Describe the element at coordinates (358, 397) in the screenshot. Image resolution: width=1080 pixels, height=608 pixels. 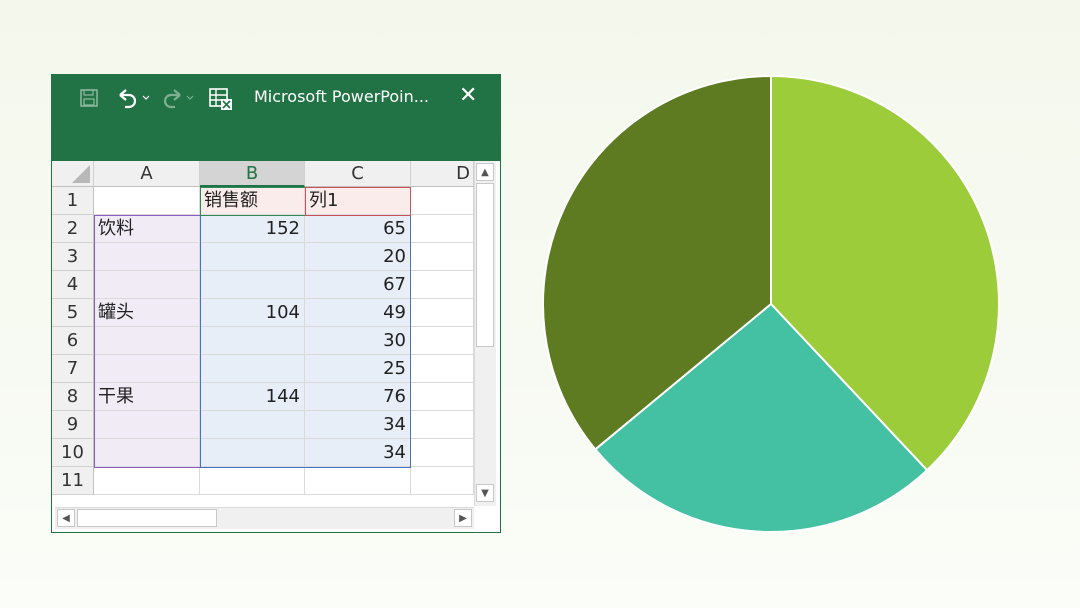
I see `cell-c8: 76` at that location.